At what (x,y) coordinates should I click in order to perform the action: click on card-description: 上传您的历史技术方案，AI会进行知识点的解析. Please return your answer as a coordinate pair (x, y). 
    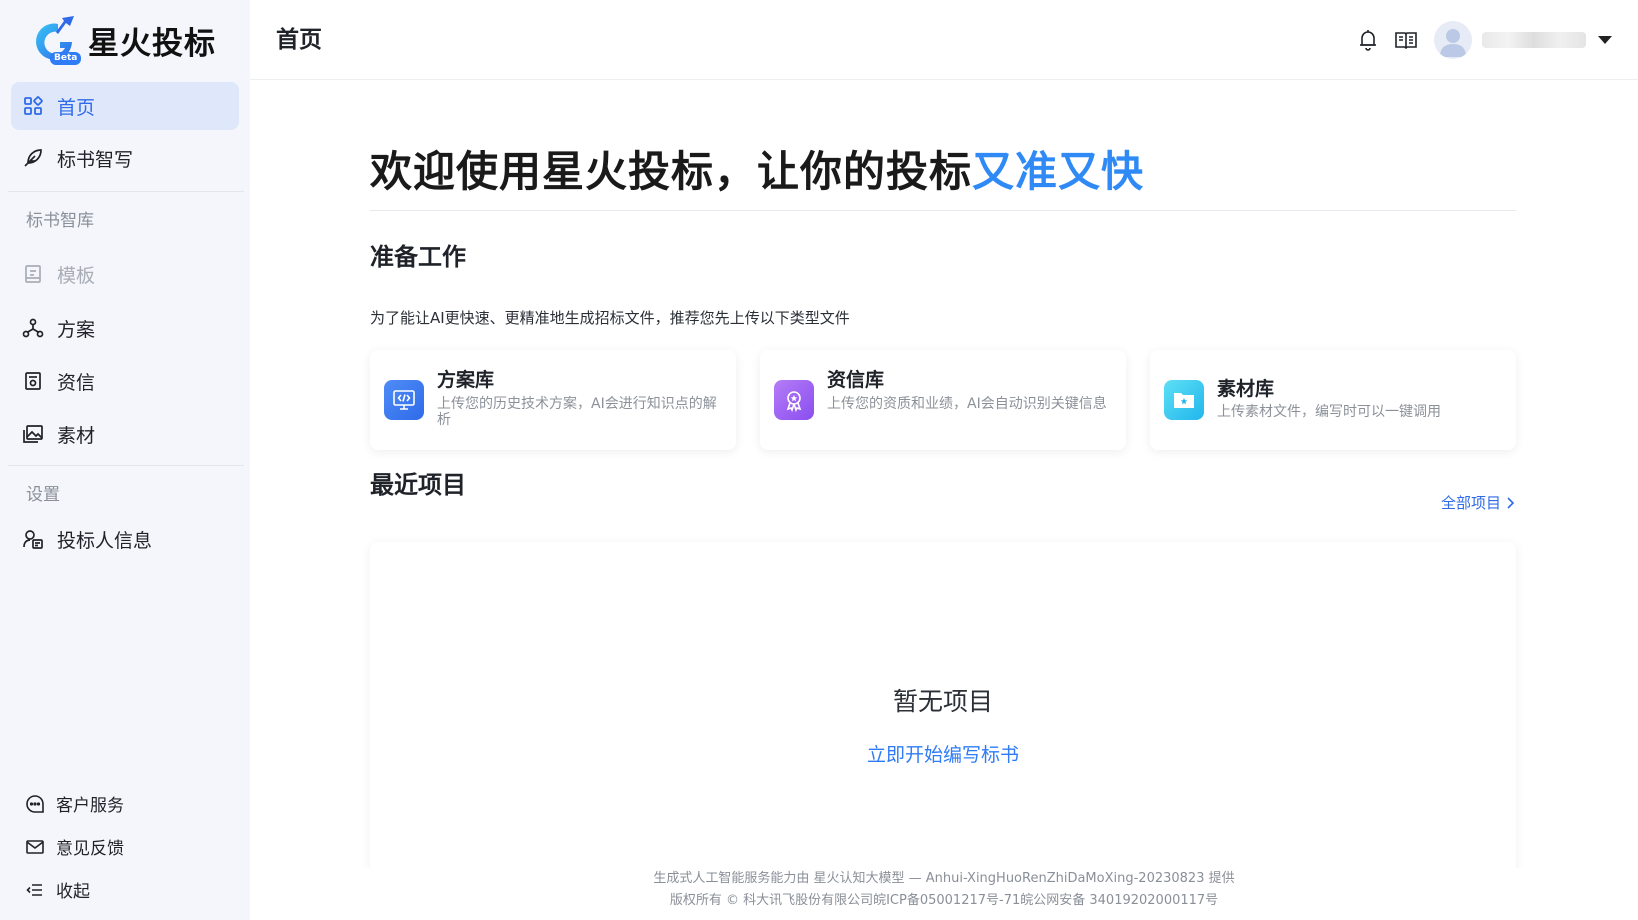
    Looking at the image, I should click on (577, 412).